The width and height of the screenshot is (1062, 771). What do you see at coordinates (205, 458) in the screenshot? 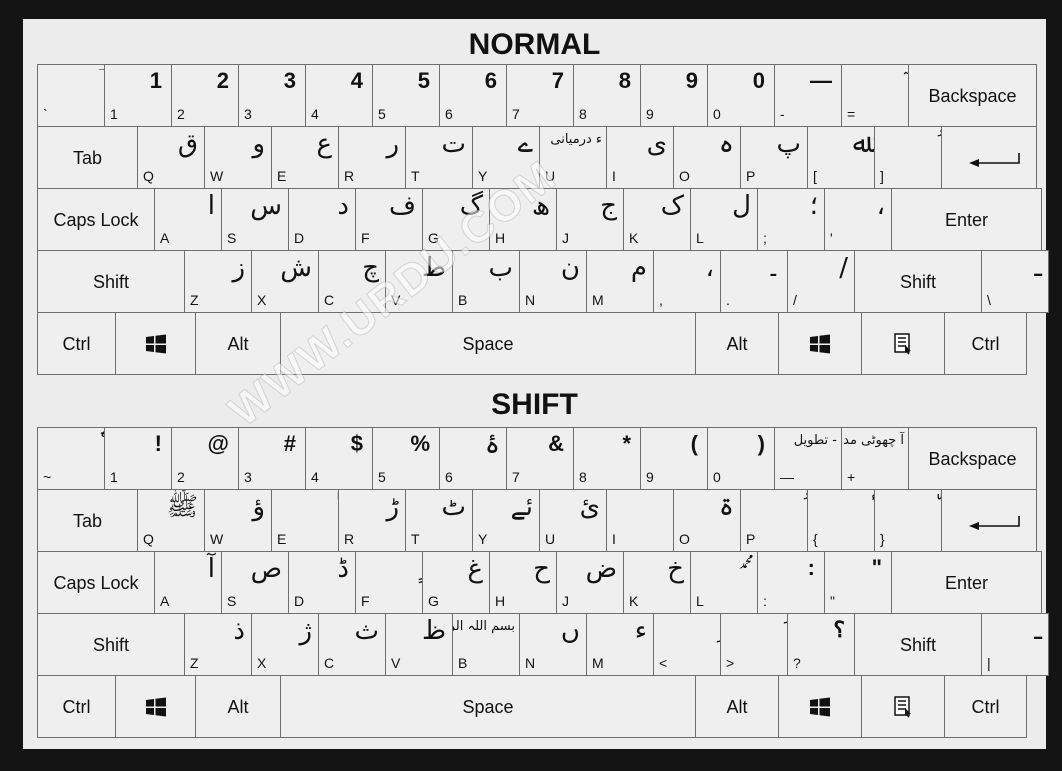
I see `key-at: @2` at bounding box center [205, 458].